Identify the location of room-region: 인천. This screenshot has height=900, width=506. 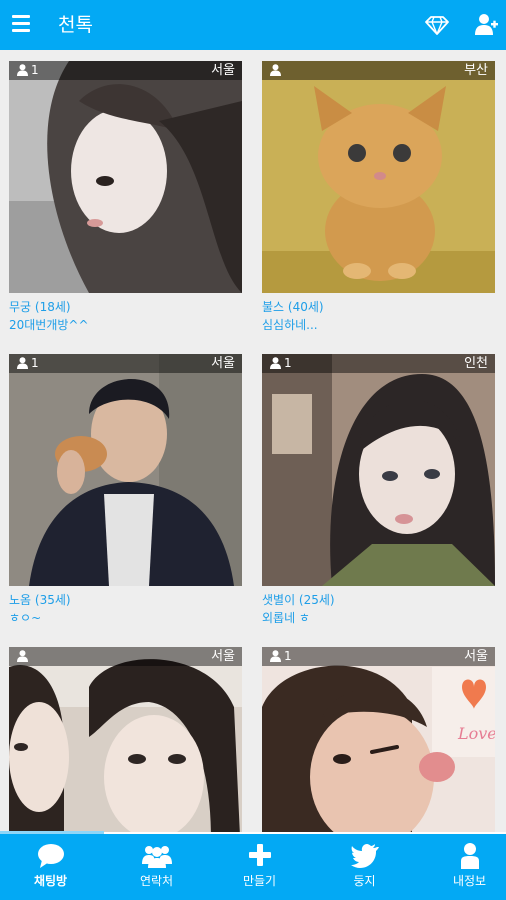
(476, 363).